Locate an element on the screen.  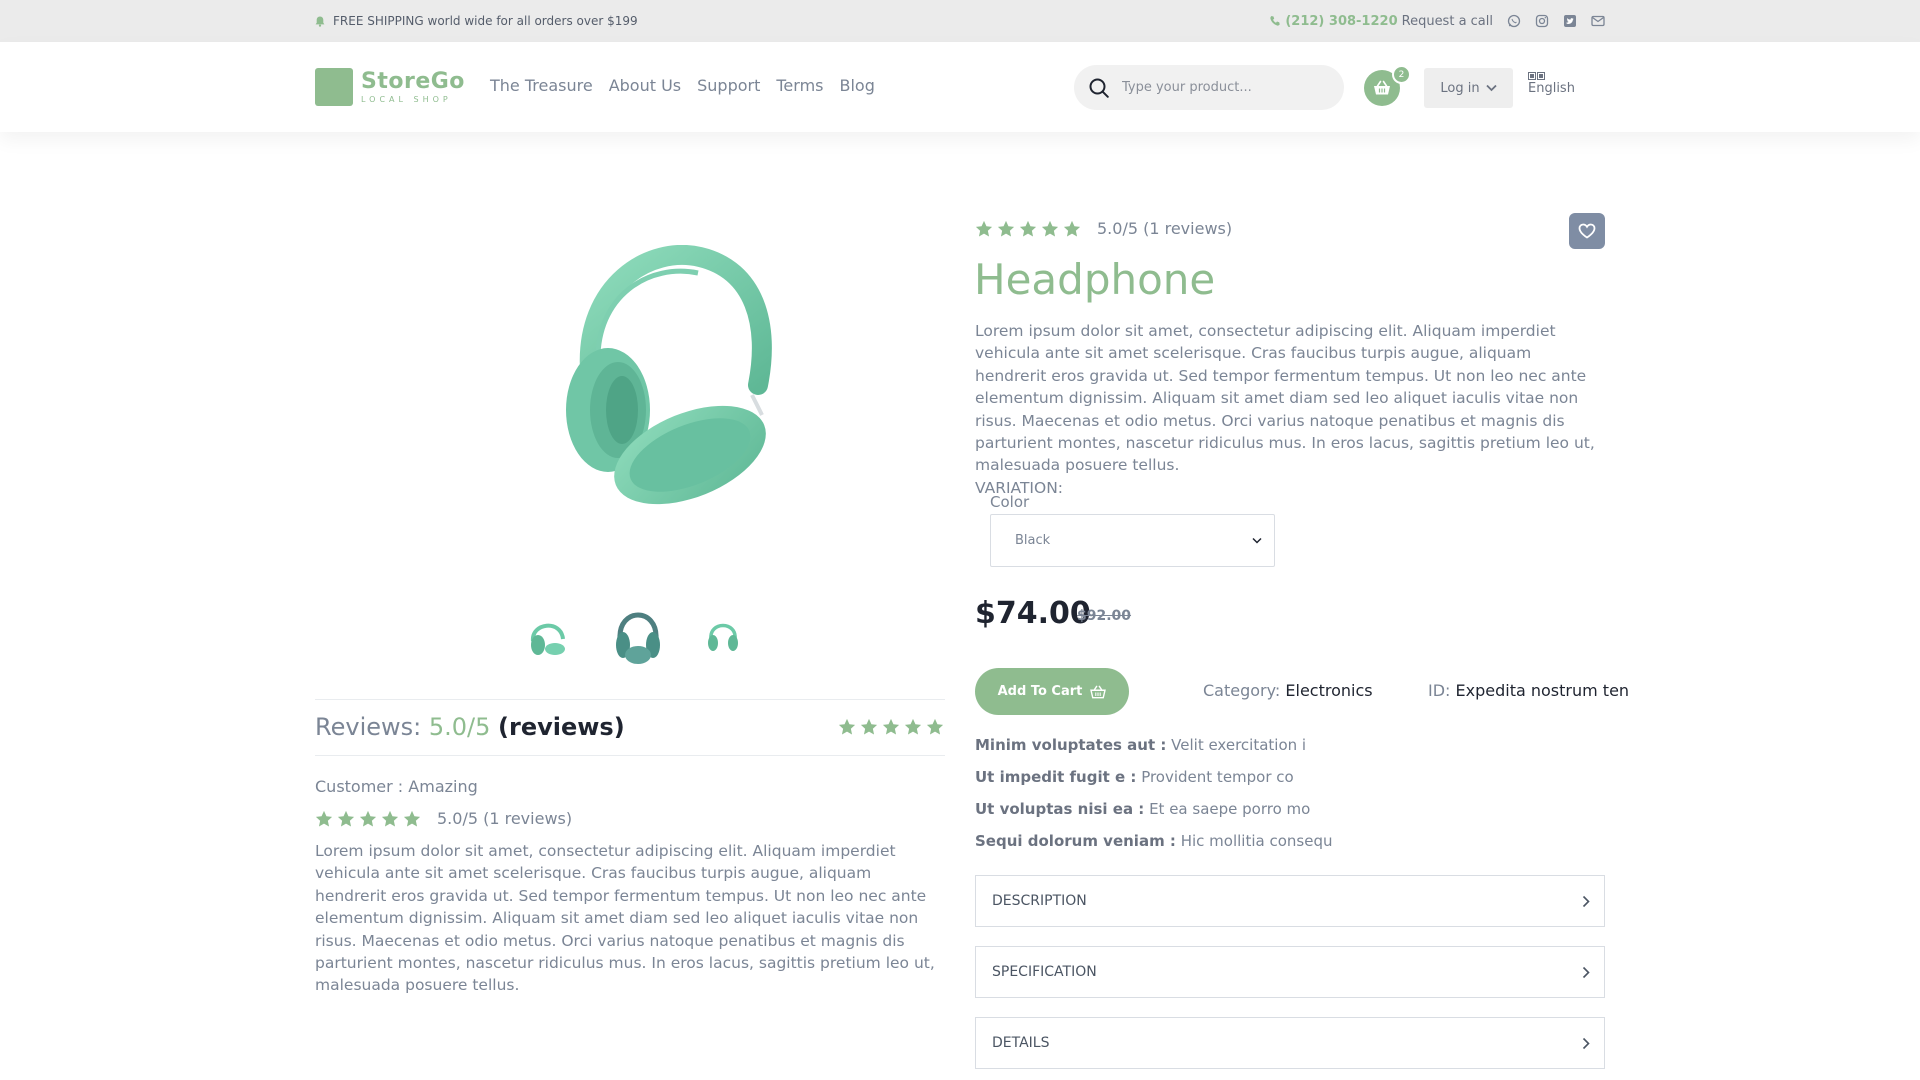
accordion-label: SPECIFICATION is located at coordinates (1044, 972).